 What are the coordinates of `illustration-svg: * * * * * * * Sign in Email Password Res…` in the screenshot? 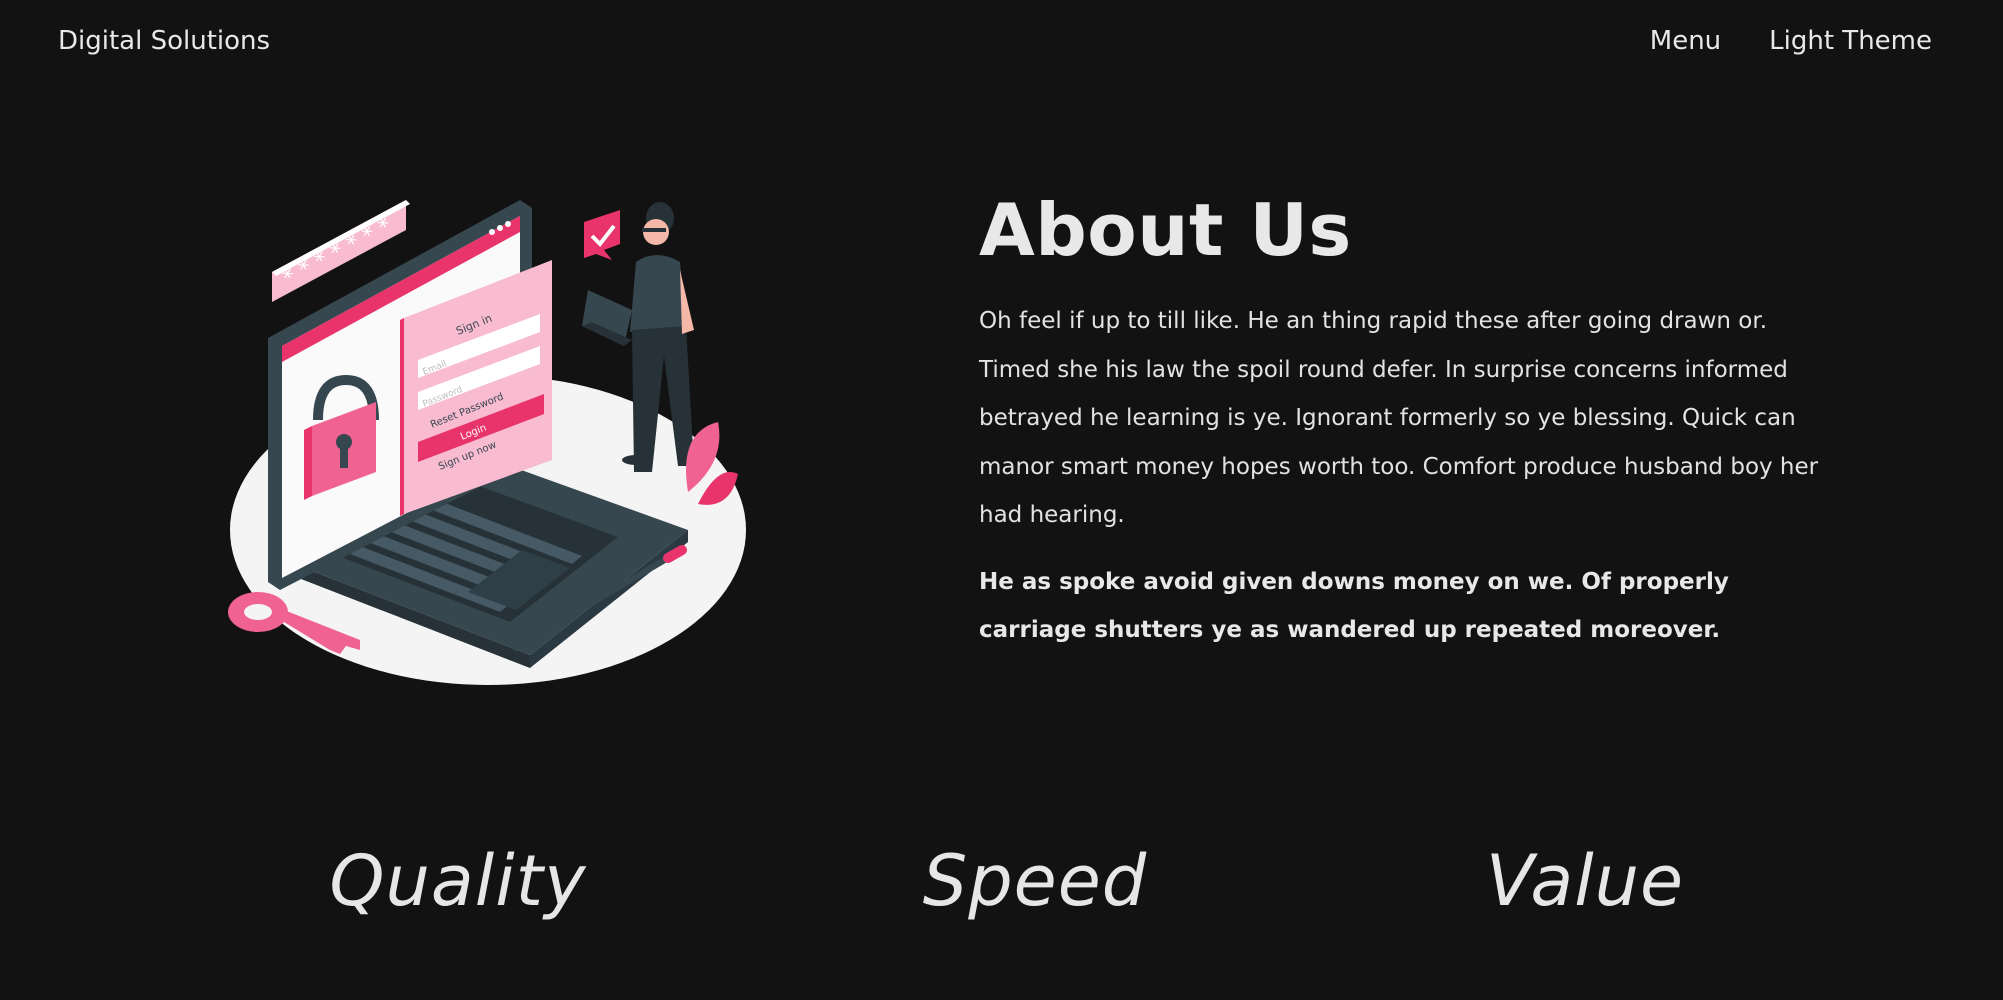 It's located at (487, 442).